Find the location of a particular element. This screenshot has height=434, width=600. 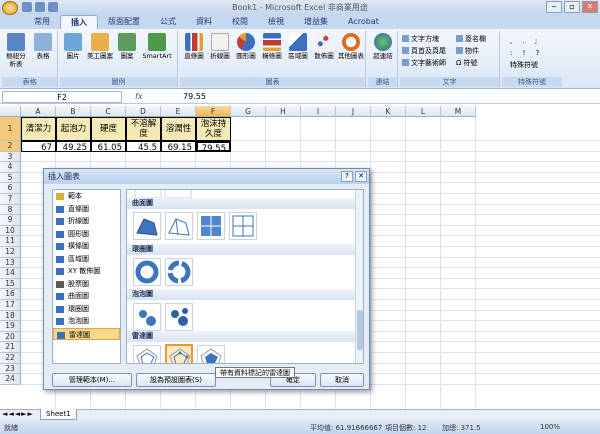

column-header-D: D is located at coordinates (143, 111).